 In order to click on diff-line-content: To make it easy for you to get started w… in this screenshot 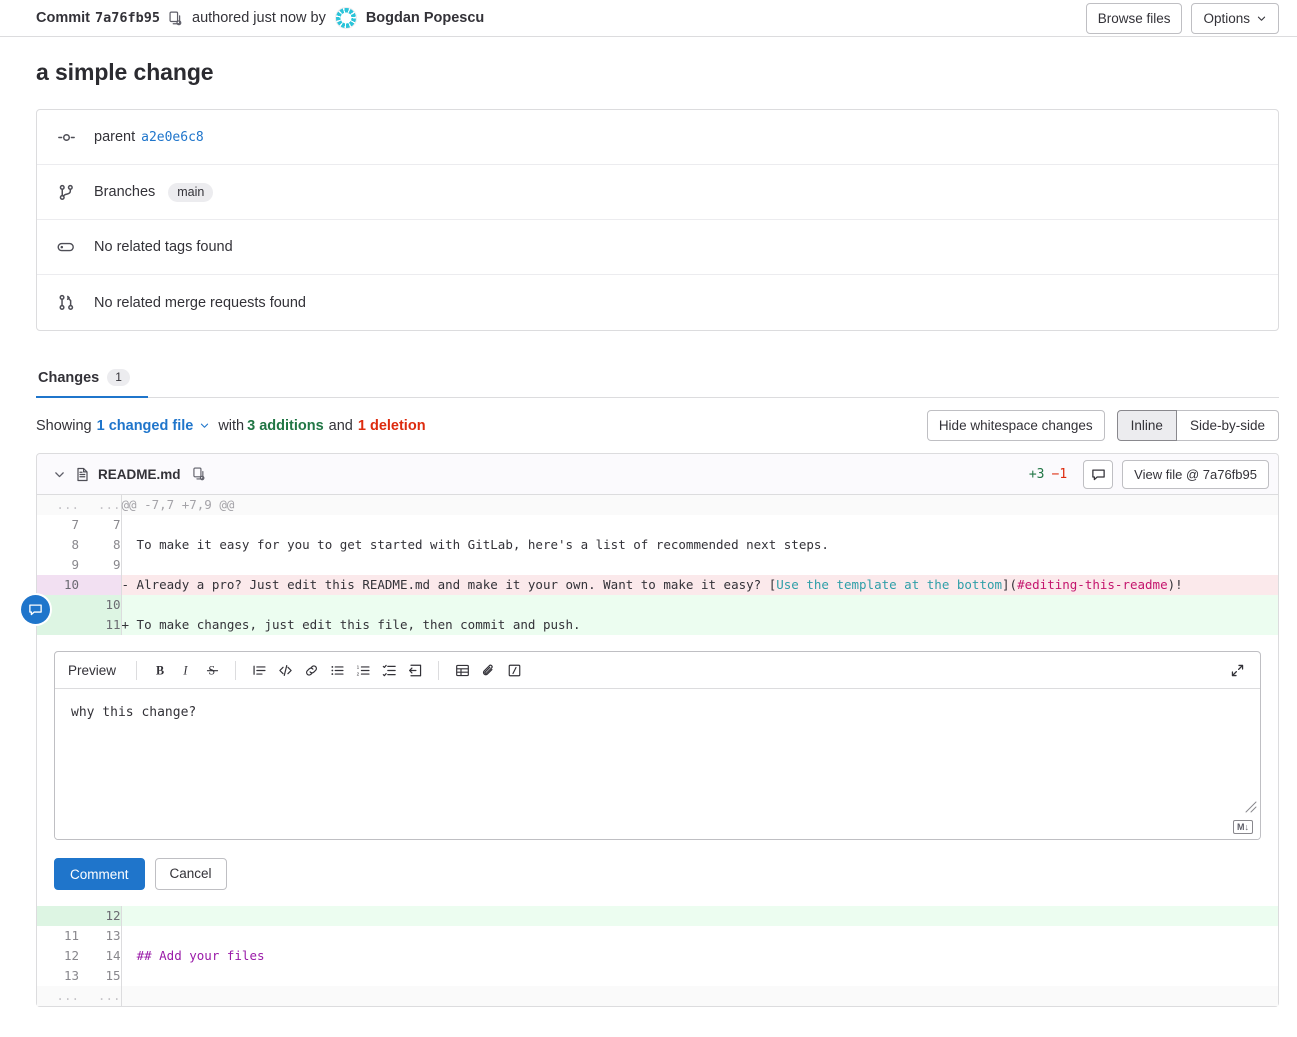, I will do `click(699, 545)`.